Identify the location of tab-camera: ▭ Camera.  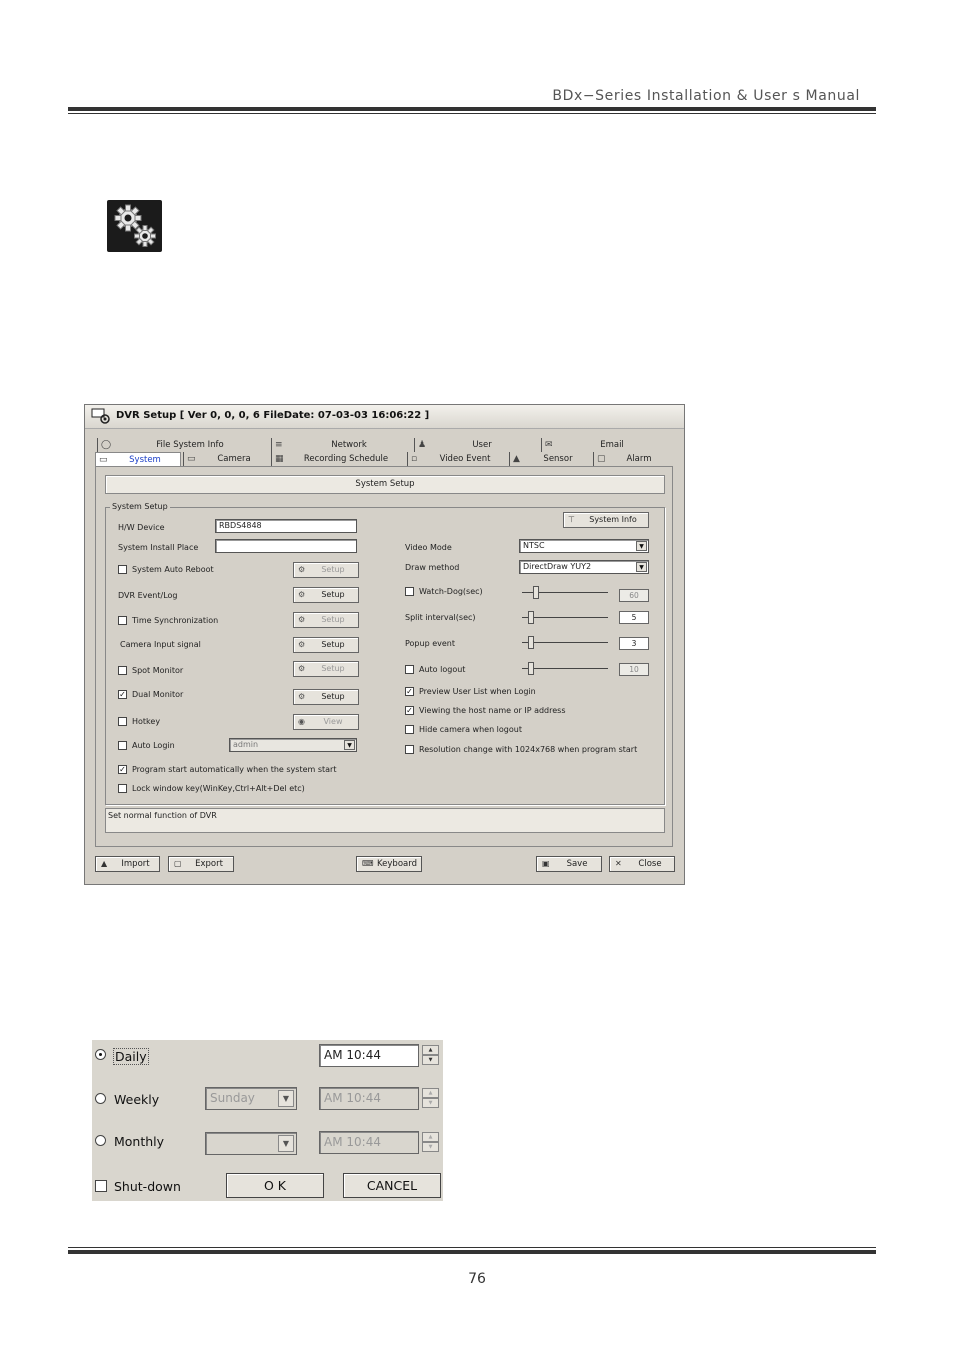
(226, 459).